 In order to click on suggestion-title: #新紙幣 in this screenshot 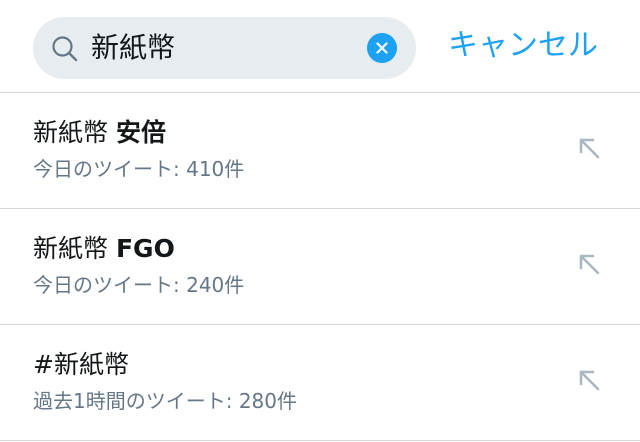, I will do `click(81, 365)`.